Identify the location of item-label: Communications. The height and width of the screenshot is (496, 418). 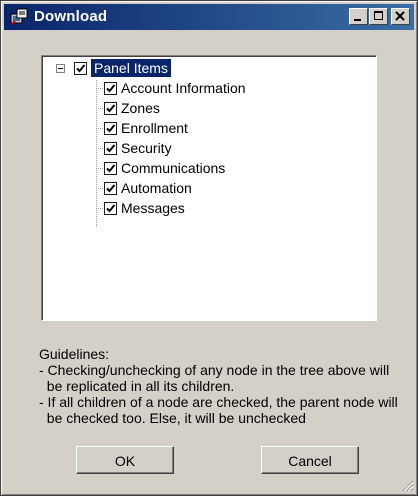
(173, 168).